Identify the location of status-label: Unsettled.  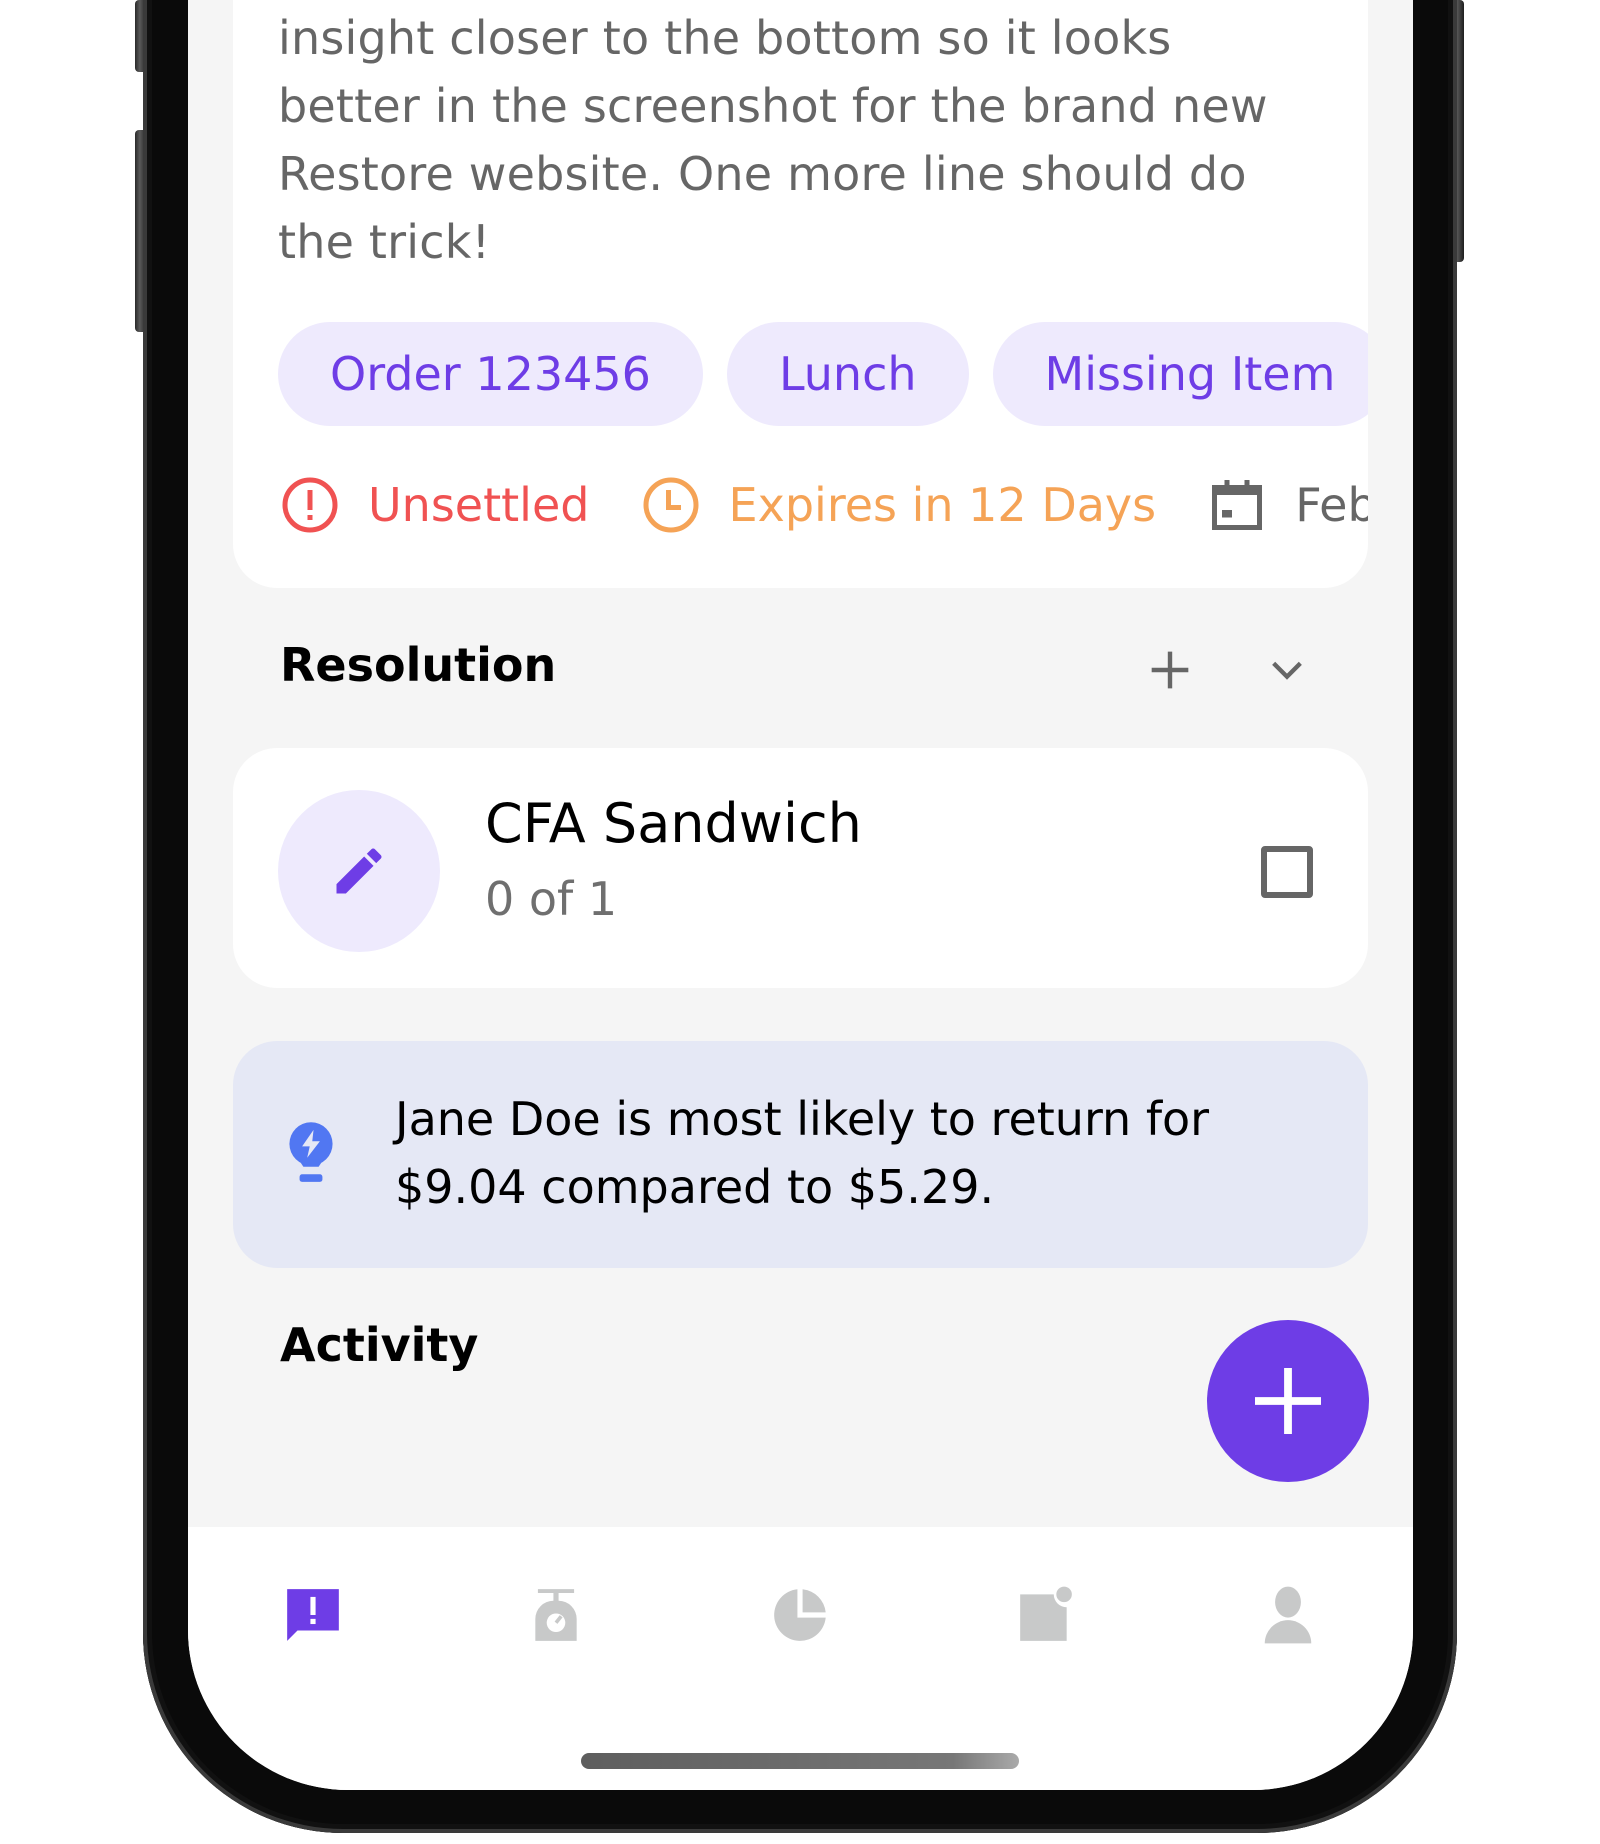
(479, 505).